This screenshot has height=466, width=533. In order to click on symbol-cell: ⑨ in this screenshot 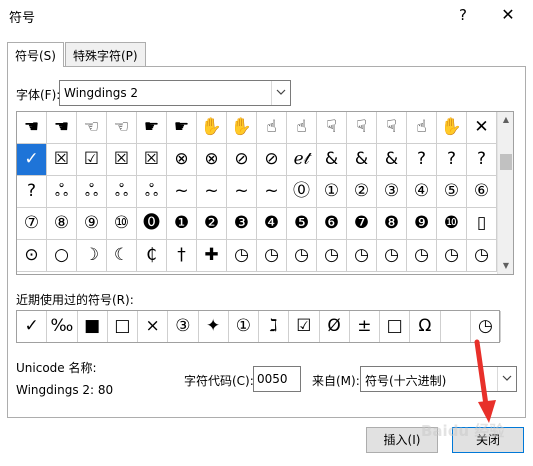, I will do `click(92, 224)`.